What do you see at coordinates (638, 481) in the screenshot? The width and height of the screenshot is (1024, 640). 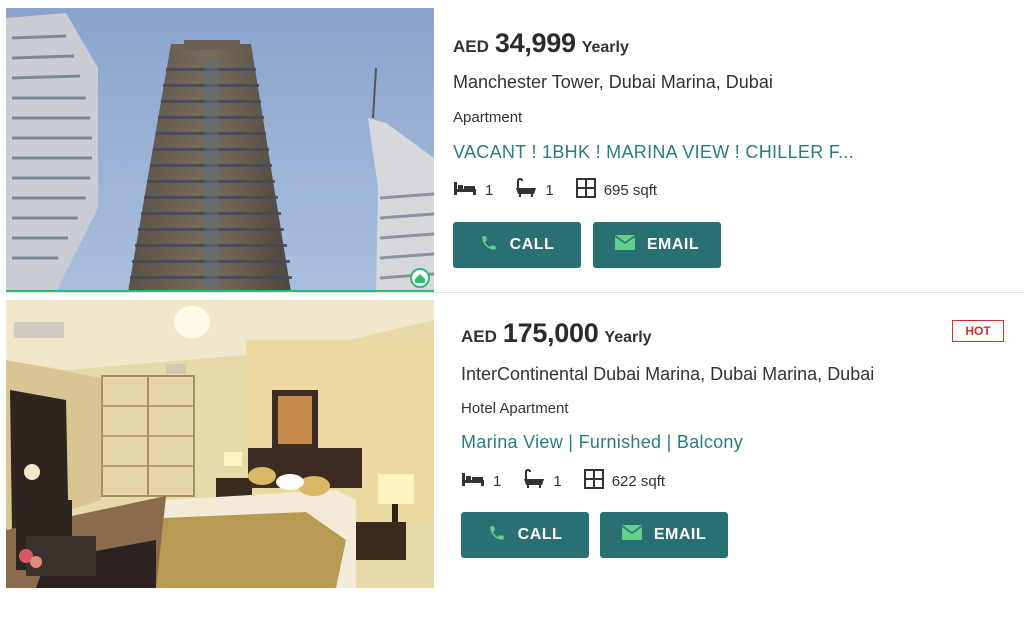 I see `area-value: 622 sqft` at bounding box center [638, 481].